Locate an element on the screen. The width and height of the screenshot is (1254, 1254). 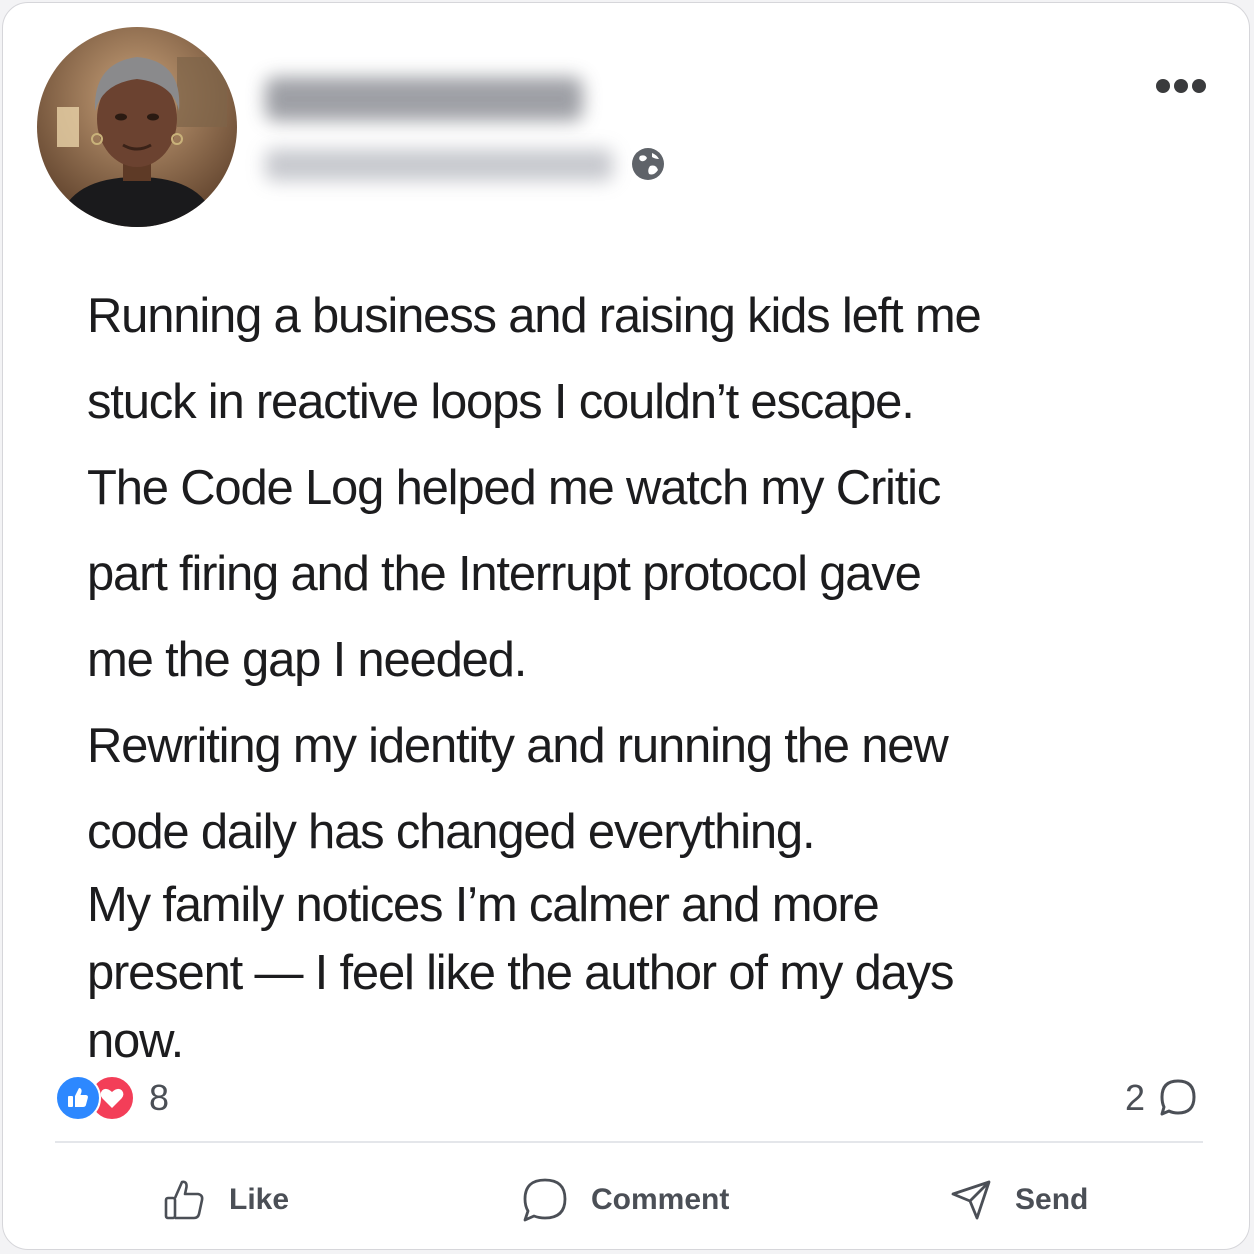
post-text-line: code daily has changed everything. is located at coordinates (451, 832).